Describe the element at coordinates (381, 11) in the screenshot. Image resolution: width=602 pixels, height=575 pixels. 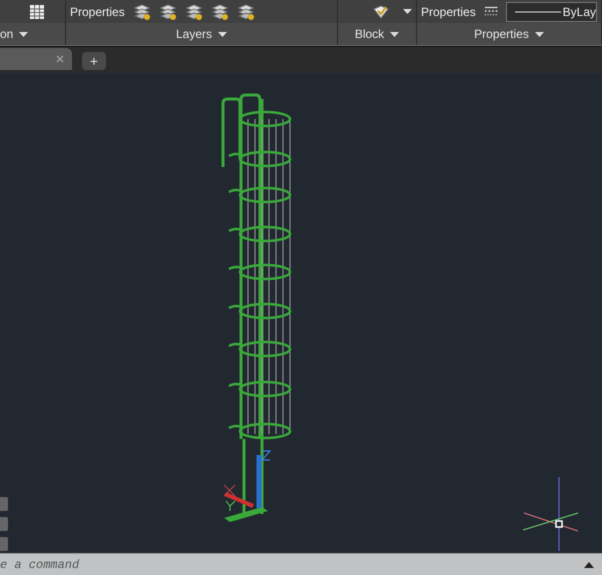
I see `block-icon` at that location.